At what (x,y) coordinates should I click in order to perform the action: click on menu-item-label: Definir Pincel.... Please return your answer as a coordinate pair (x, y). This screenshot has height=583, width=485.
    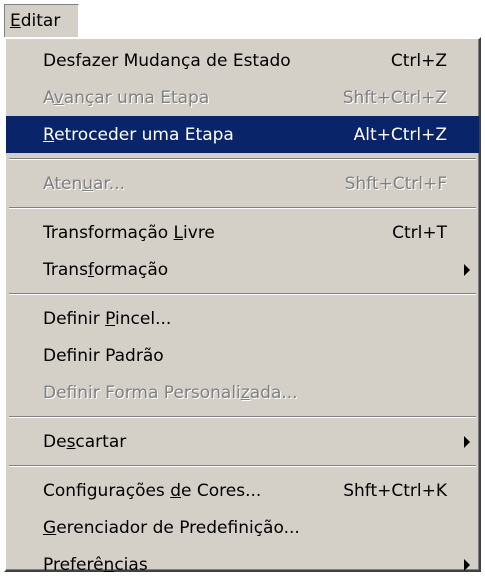
    Looking at the image, I should click on (107, 319).